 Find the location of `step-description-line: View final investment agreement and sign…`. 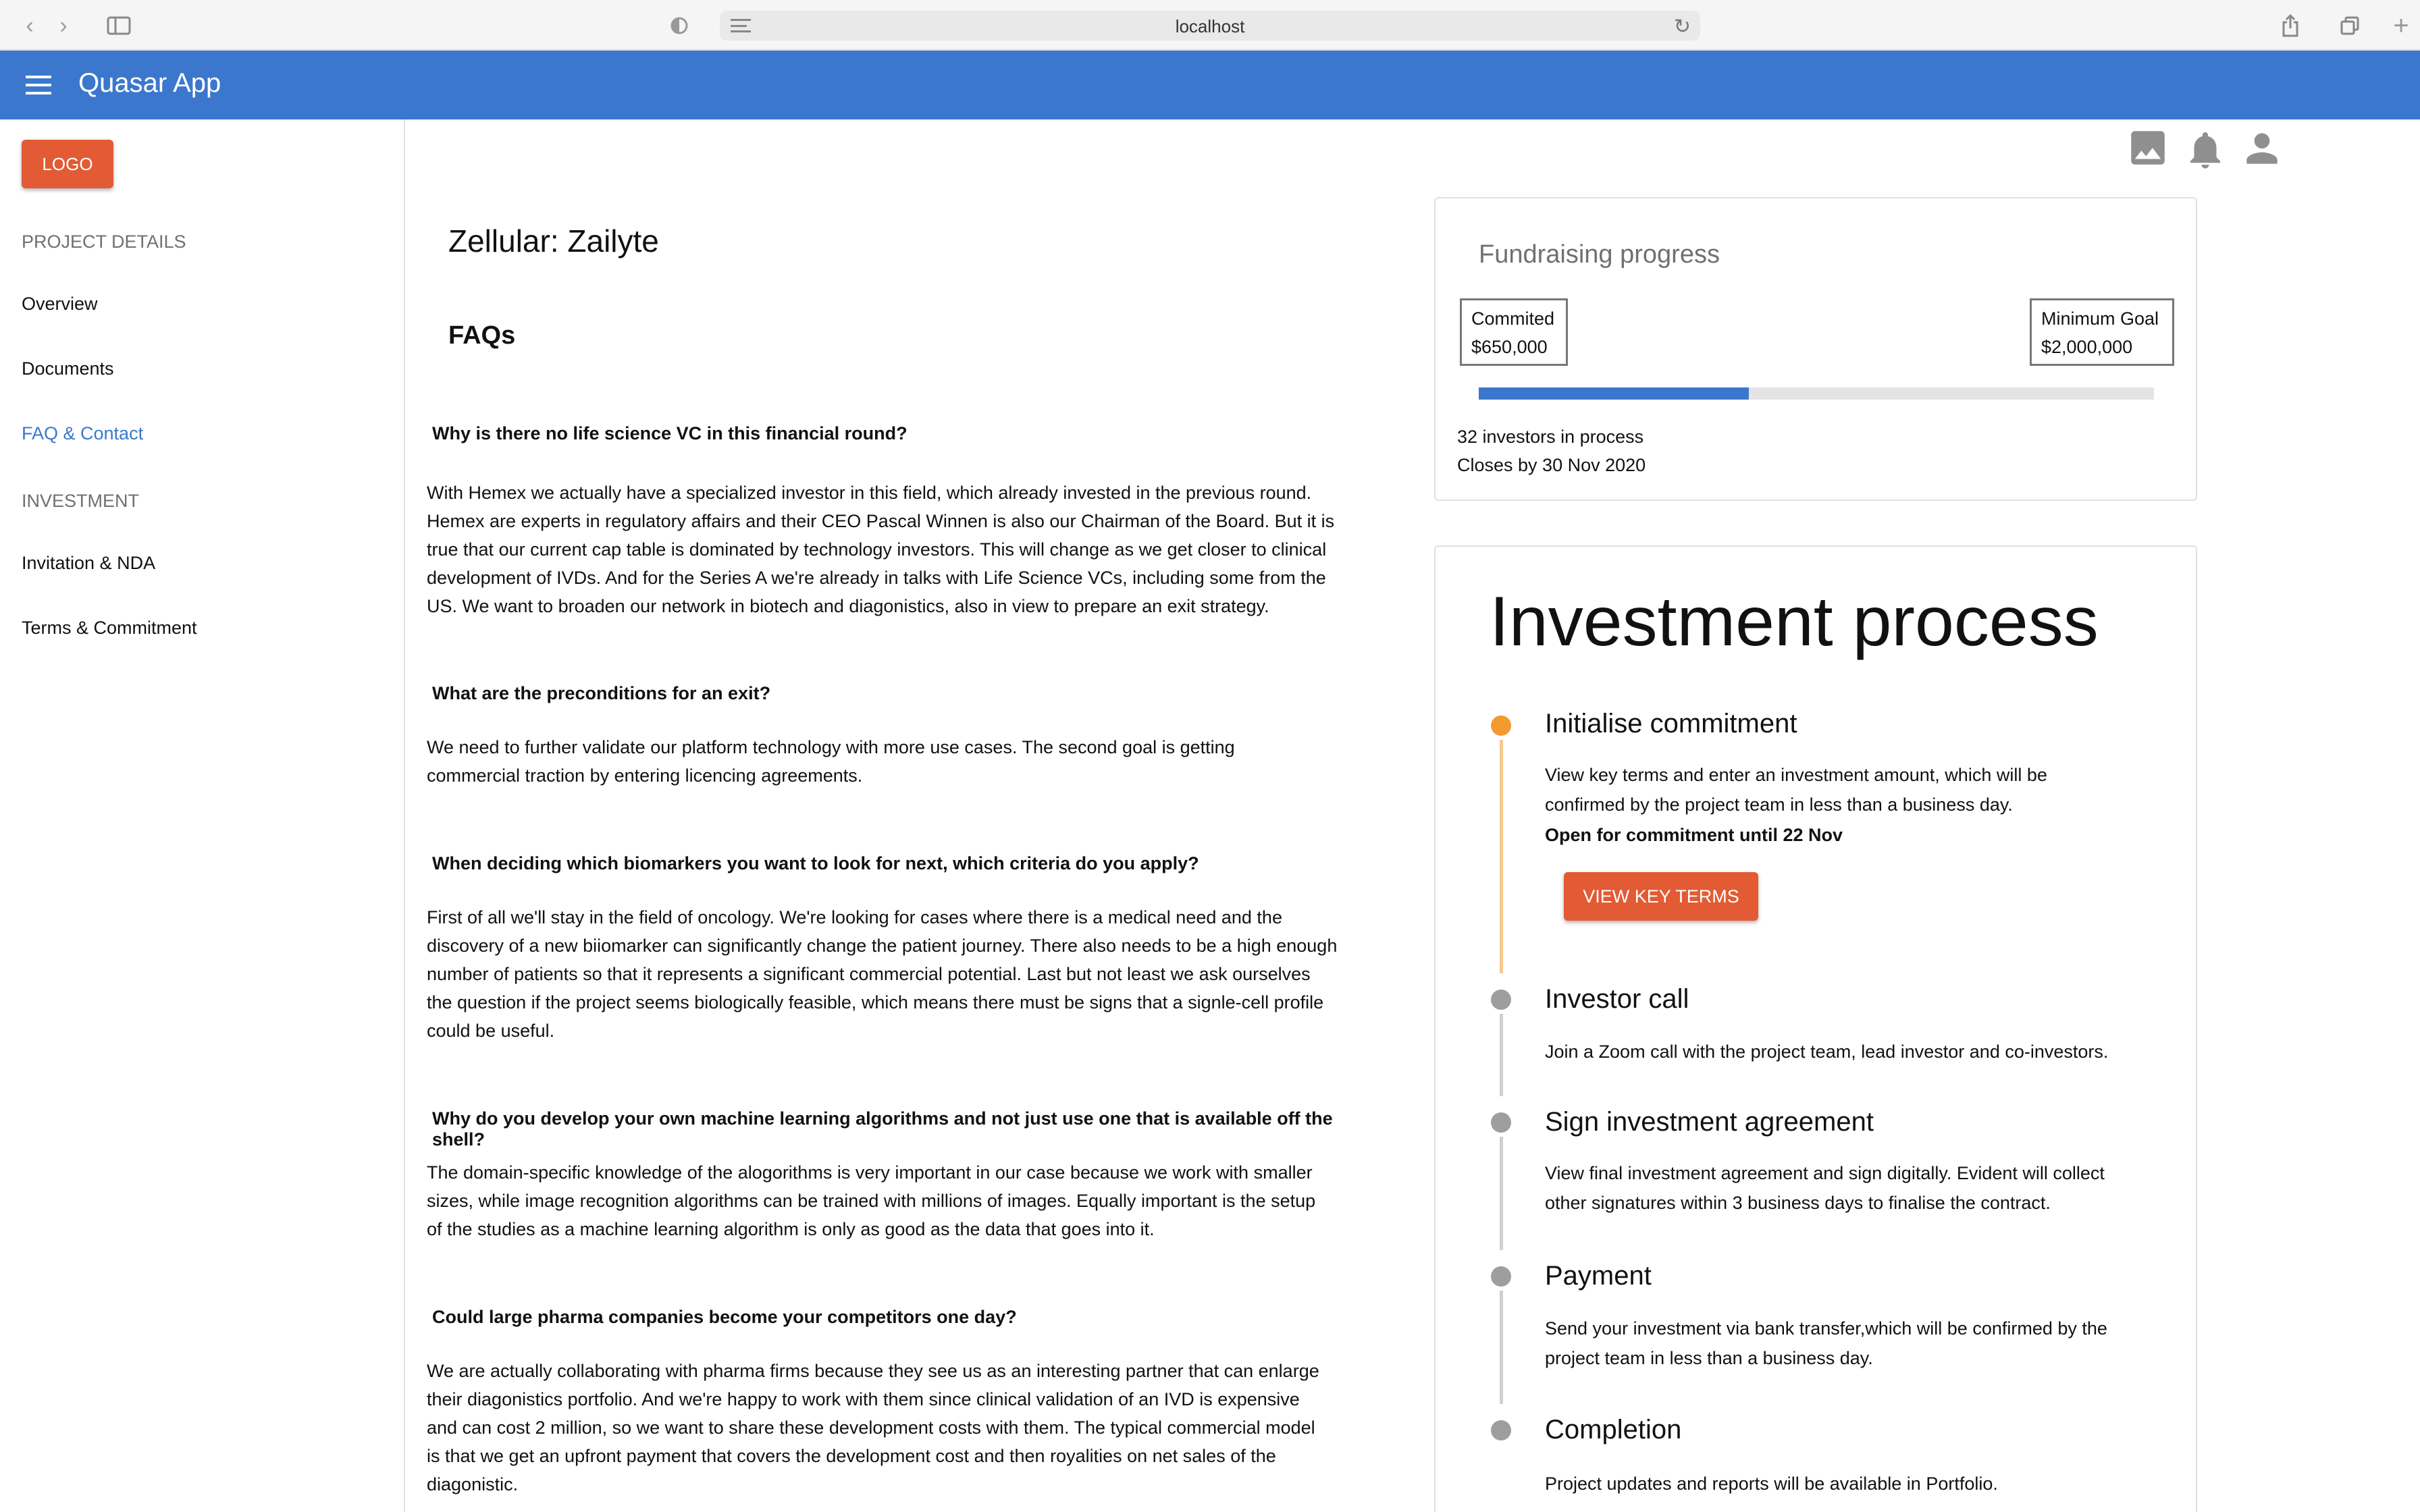

step-description-line: View final investment agreement and sign… is located at coordinates (1825, 1173).